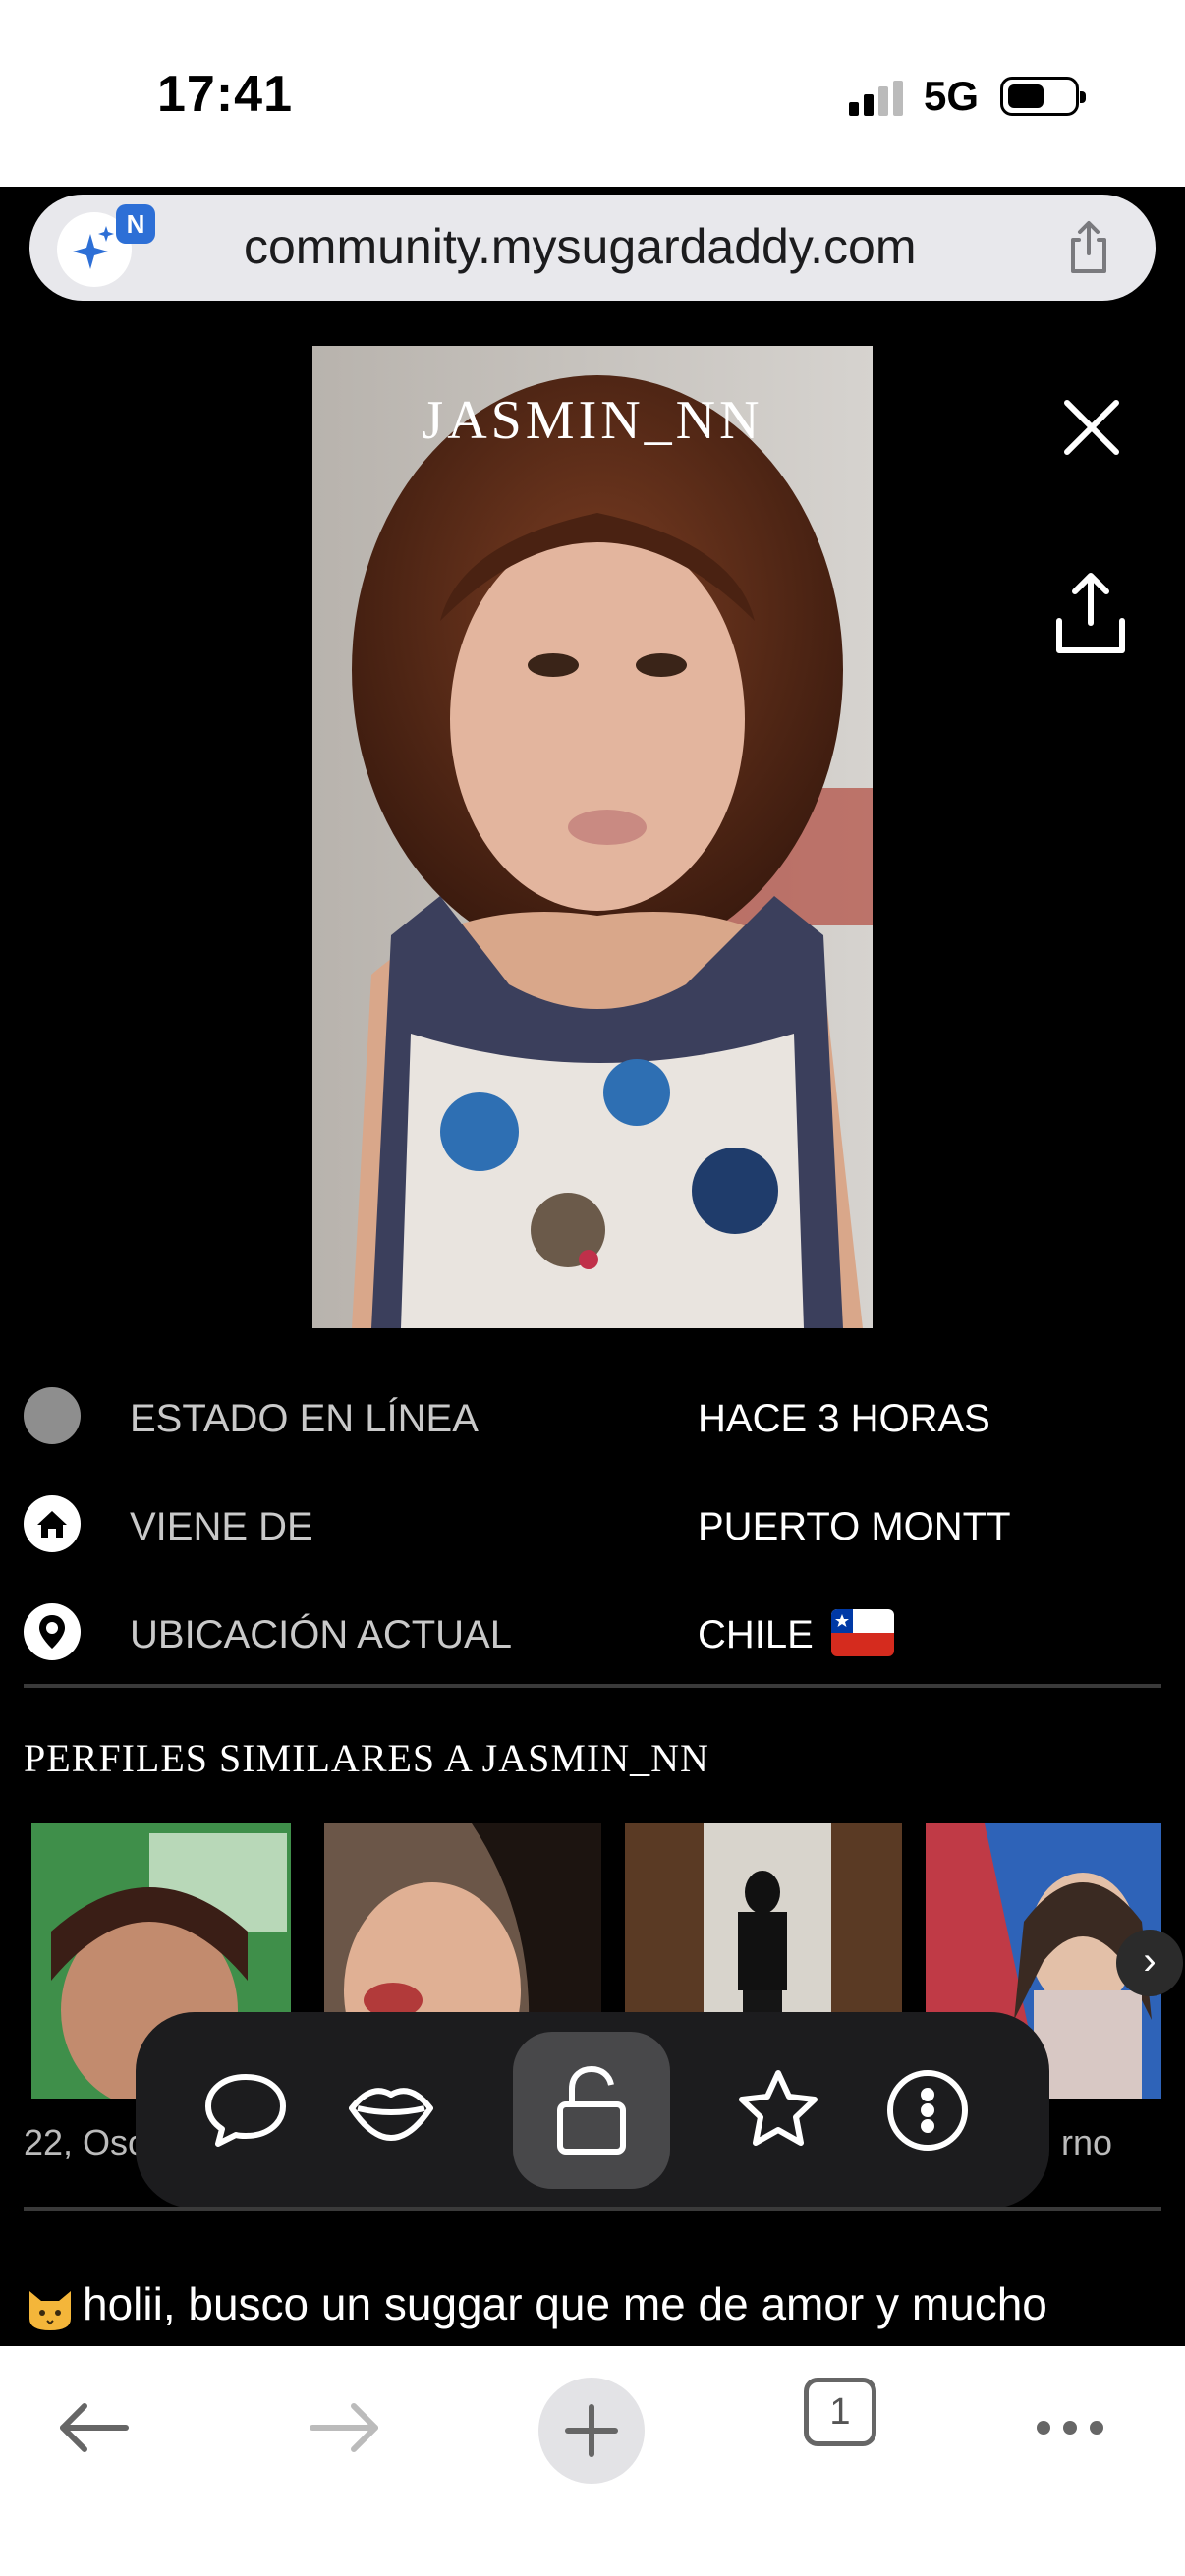 Image resolution: width=1185 pixels, height=2576 pixels. I want to click on status-time: 17:41, so click(225, 94).